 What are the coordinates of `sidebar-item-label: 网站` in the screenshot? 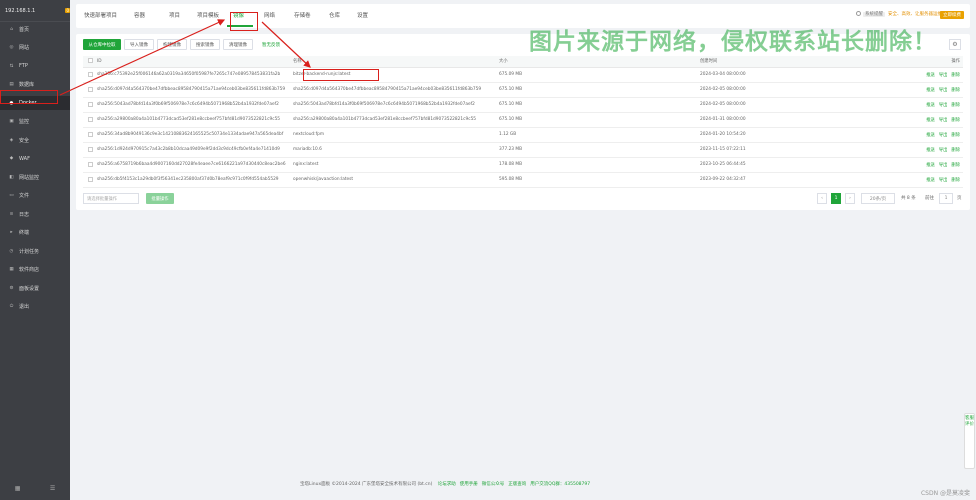 It's located at (24, 48).